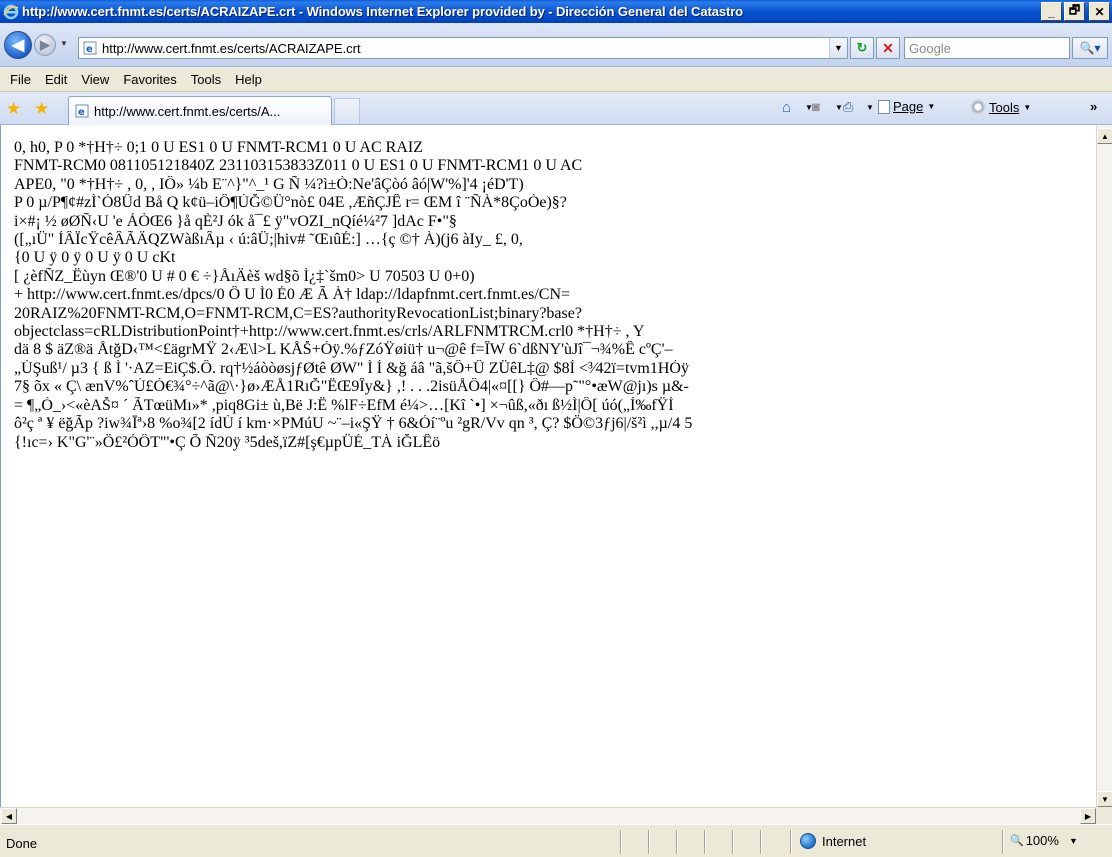  Describe the element at coordinates (816, 106) in the screenshot. I see `feeds-icon: ◙` at that location.